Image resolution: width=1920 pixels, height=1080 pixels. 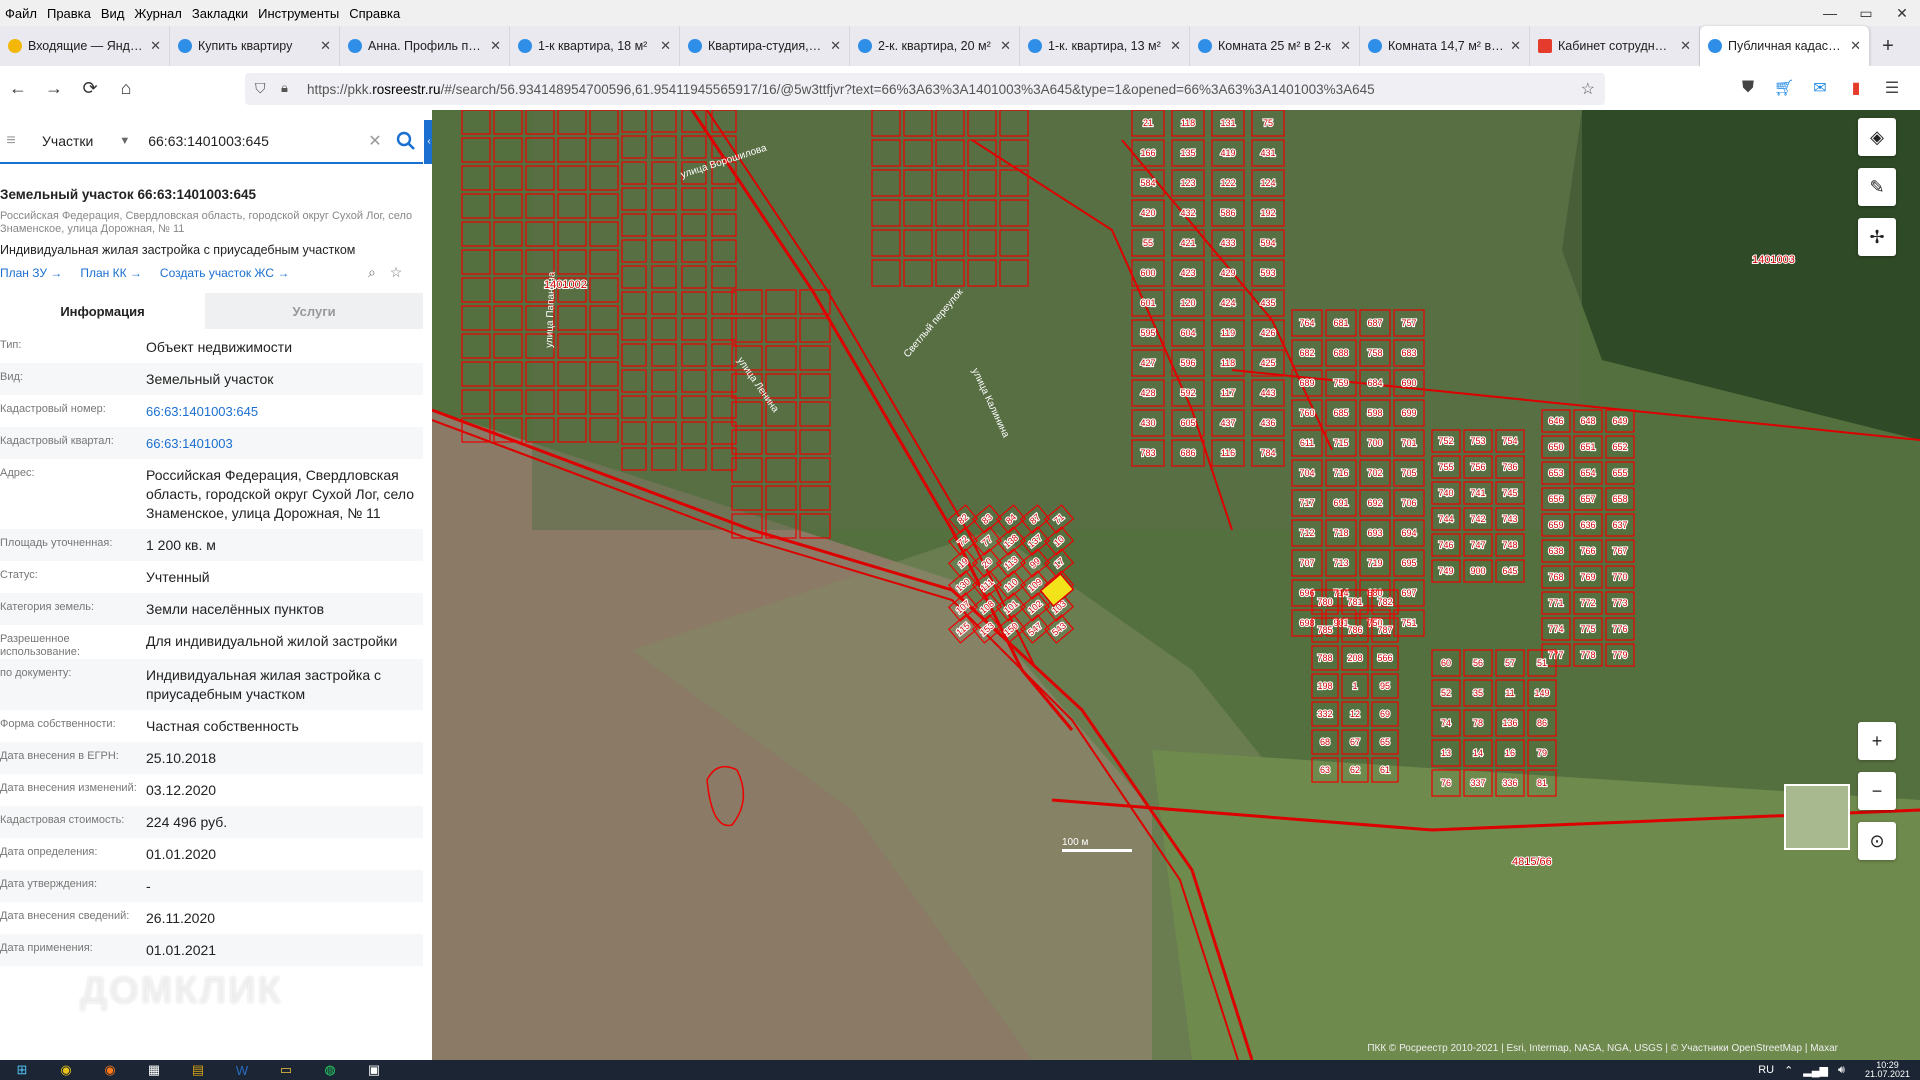 What do you see at coordinates (314, 312) in the screenshot?
I see `tab-services: Услуги` at bounding box center [314, 312].